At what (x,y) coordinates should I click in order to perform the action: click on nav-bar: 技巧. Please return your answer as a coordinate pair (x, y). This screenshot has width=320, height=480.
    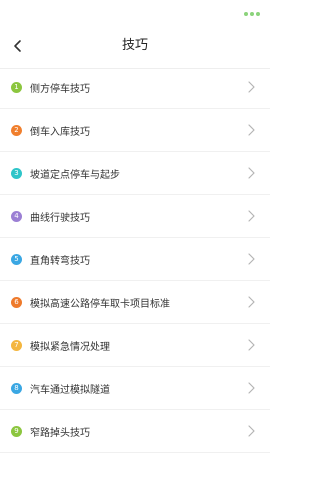
    Looking at the image, I should click on (135, 46).